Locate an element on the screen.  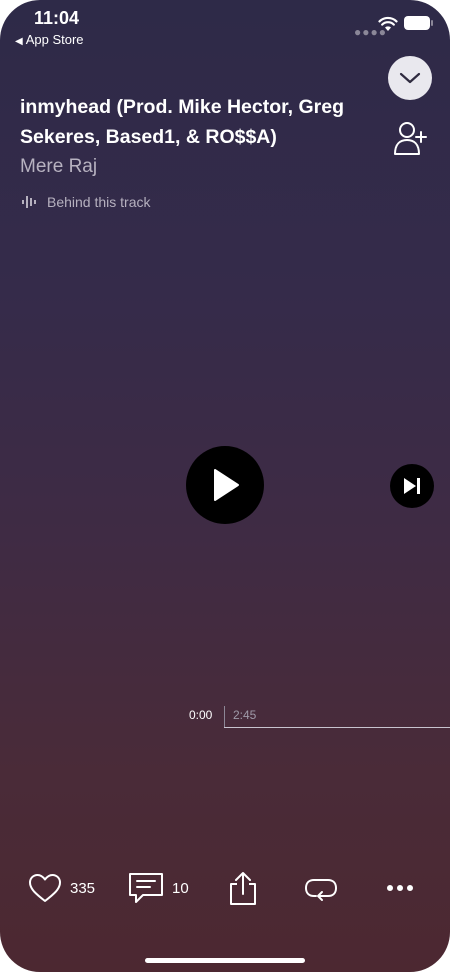
playhead is located at coordinates (224, 717).